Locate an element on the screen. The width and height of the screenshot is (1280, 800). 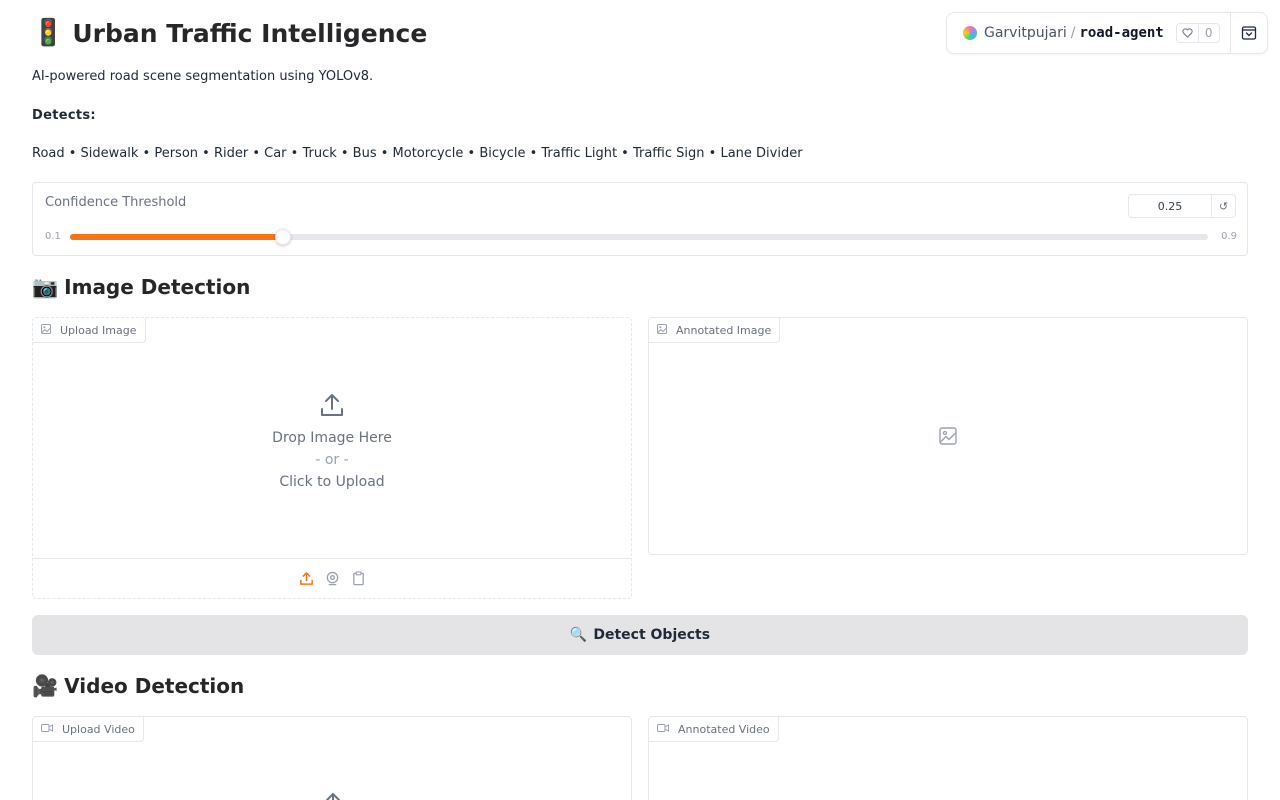
annotated-image-panel: Annotated Image is located at coordinates (948, 436).